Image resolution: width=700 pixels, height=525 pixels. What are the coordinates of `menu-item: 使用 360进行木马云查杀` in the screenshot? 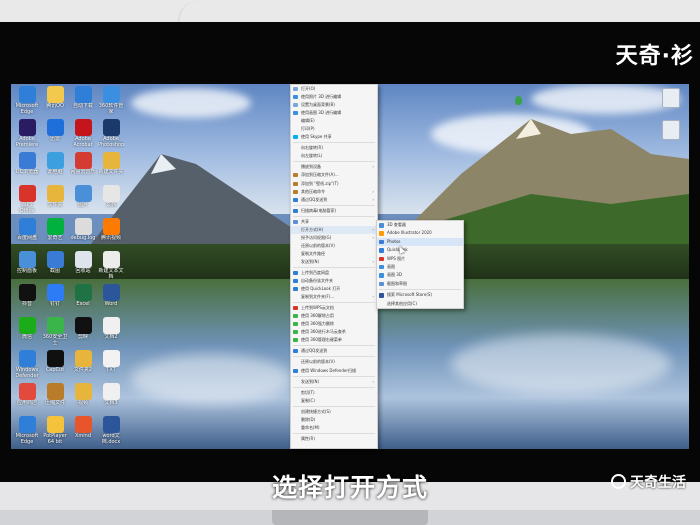 It's located at (334, 332).